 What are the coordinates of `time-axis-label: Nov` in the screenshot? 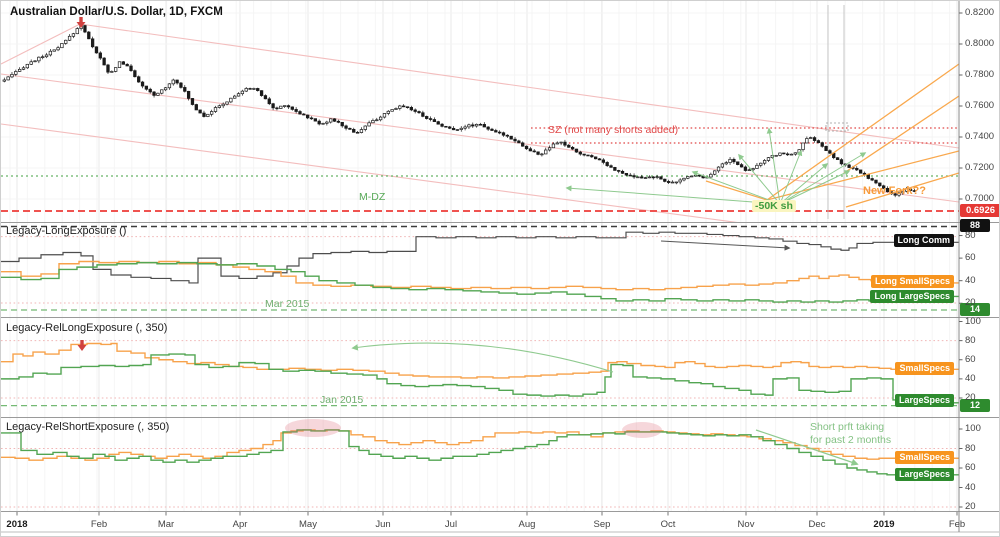 It's located at (746, 524).